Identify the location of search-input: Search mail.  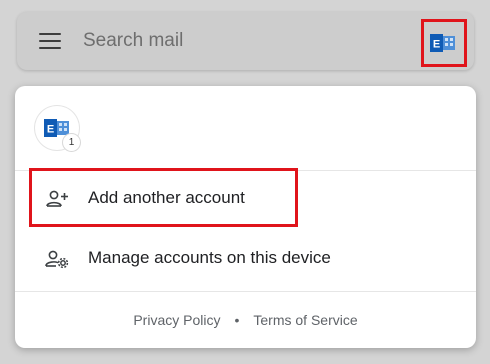
(133, 41).